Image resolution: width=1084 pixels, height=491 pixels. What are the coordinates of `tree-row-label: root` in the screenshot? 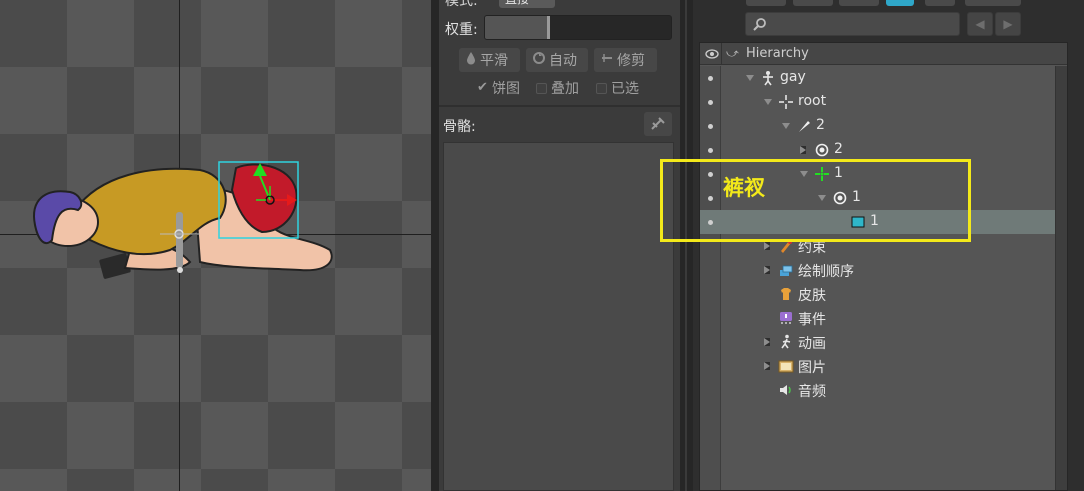 It's located at (812, 101).